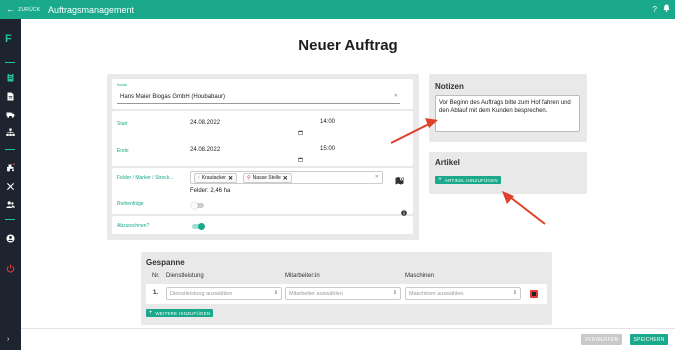 The height and width of the screenshot is (350, 675). Describe the element at coordinates (399, 181) in the screenshot. I see `map-icon` at that location.